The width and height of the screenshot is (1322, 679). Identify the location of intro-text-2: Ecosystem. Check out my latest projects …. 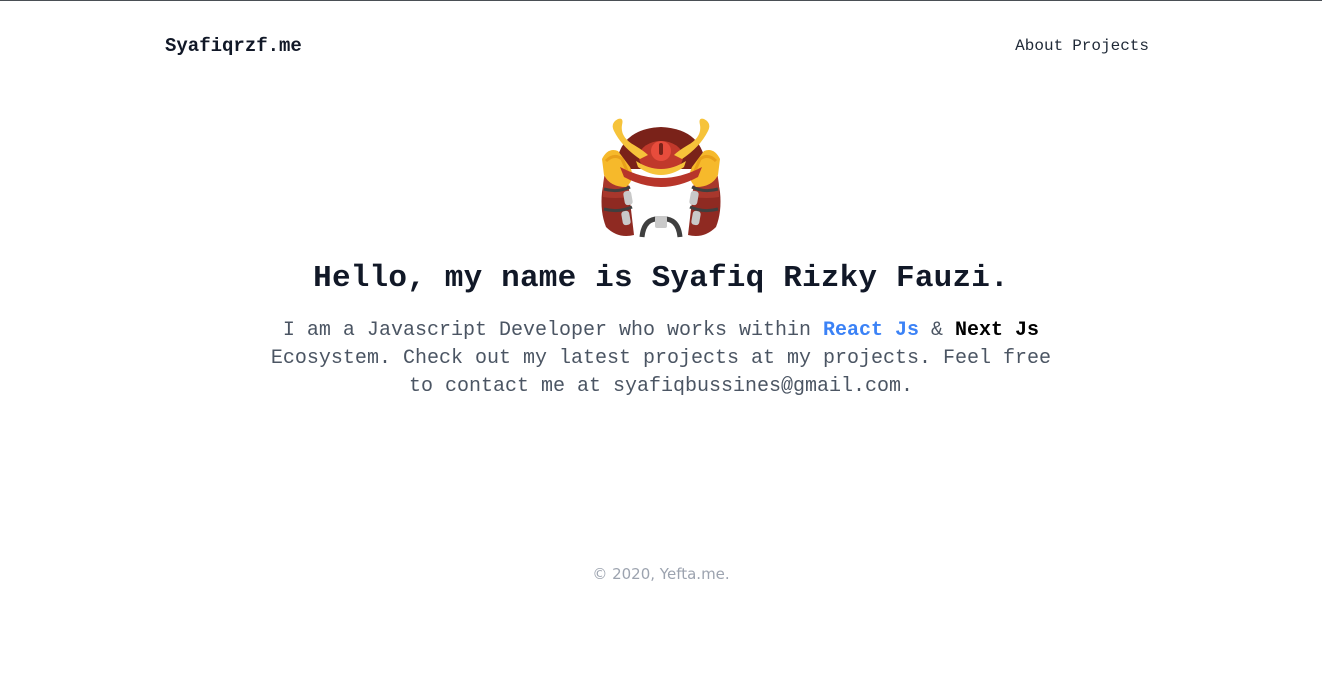
(547, 358).